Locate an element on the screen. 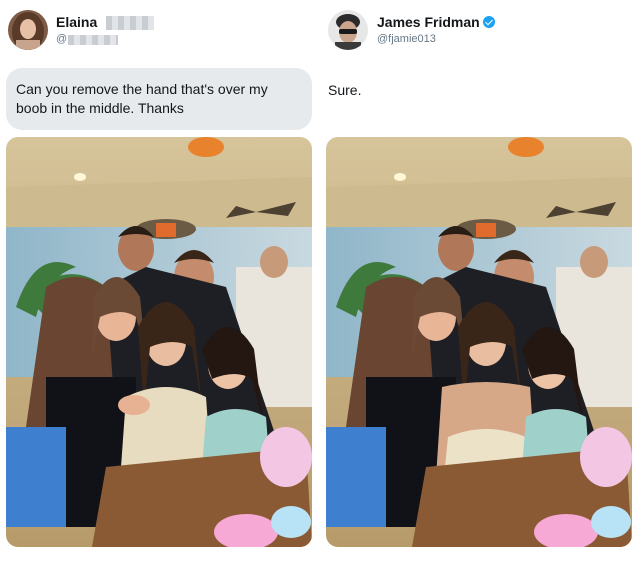 This screenshot has height=562, width=640. user-name: James Fridman is located at coordinates (436, 22).